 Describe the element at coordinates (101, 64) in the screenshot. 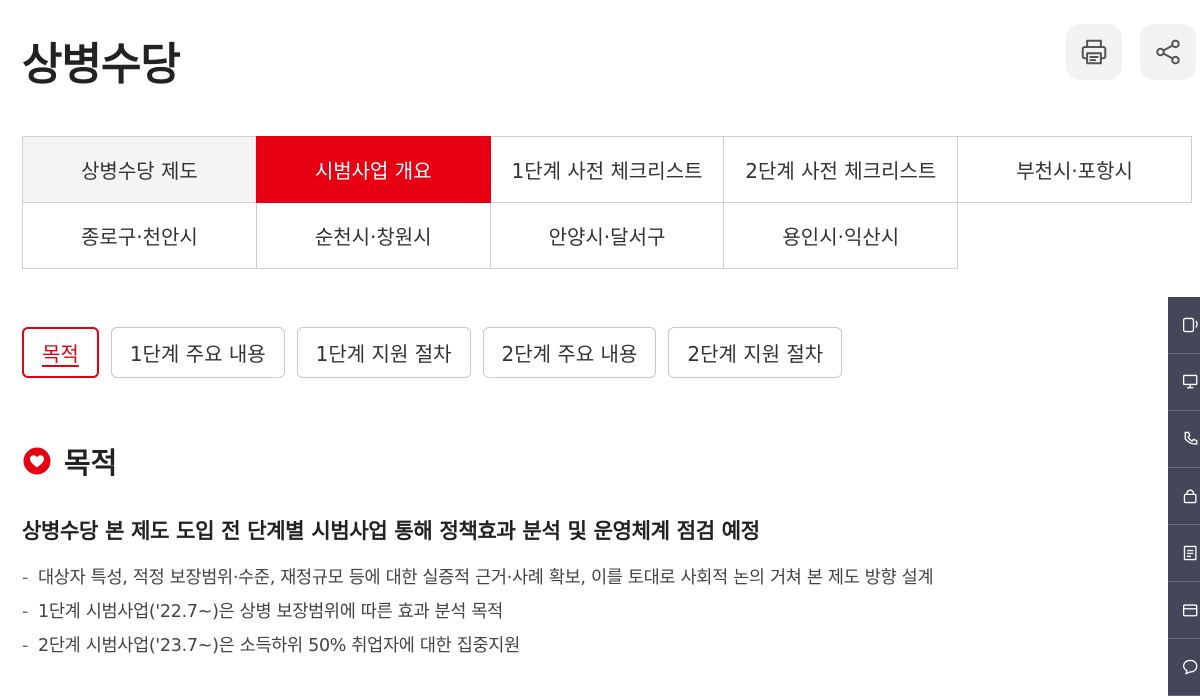

I see `page-title: 상병수당` at that location.